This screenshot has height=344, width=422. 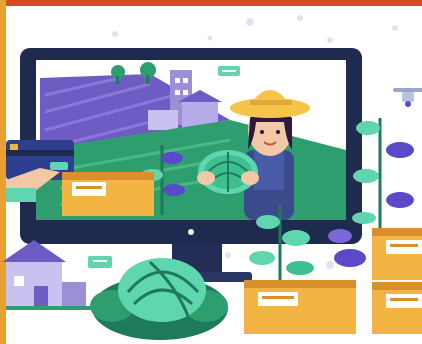 What do you see at coordinates (407, 97) in the screenshot?
I see `drone-icon` at bounding box center [407, 97].